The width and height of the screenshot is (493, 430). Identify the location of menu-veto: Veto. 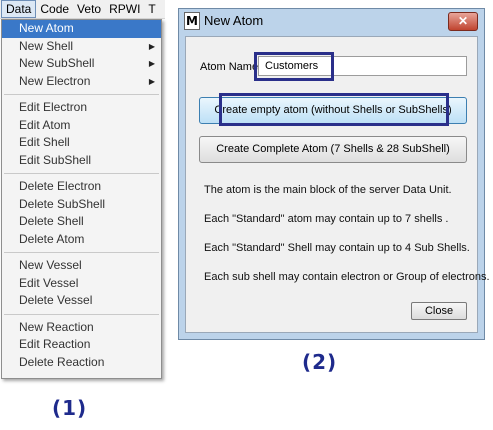
(89, 9).